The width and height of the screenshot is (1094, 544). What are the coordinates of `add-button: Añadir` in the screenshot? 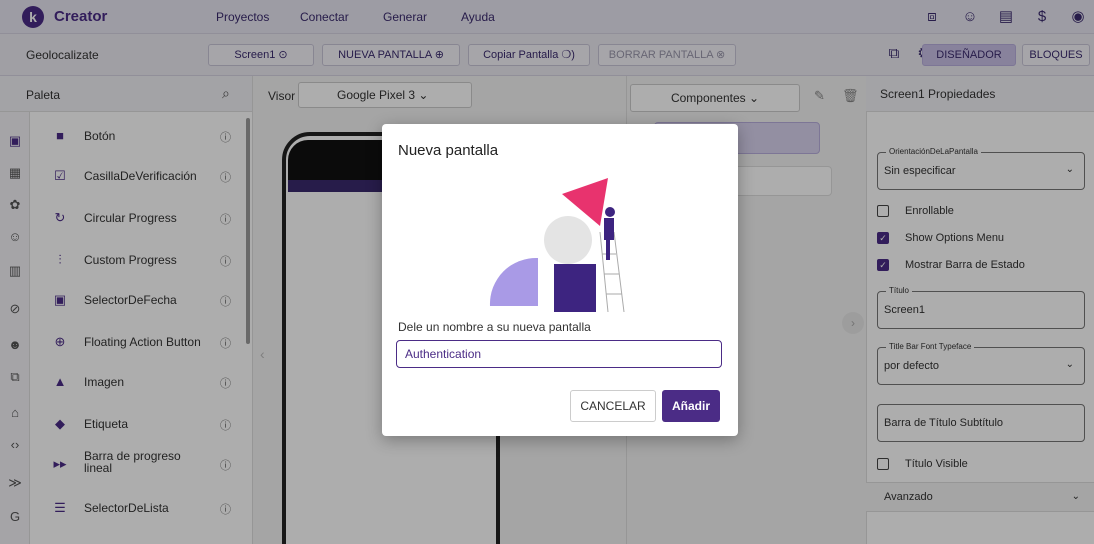 It's located at (691, 406).